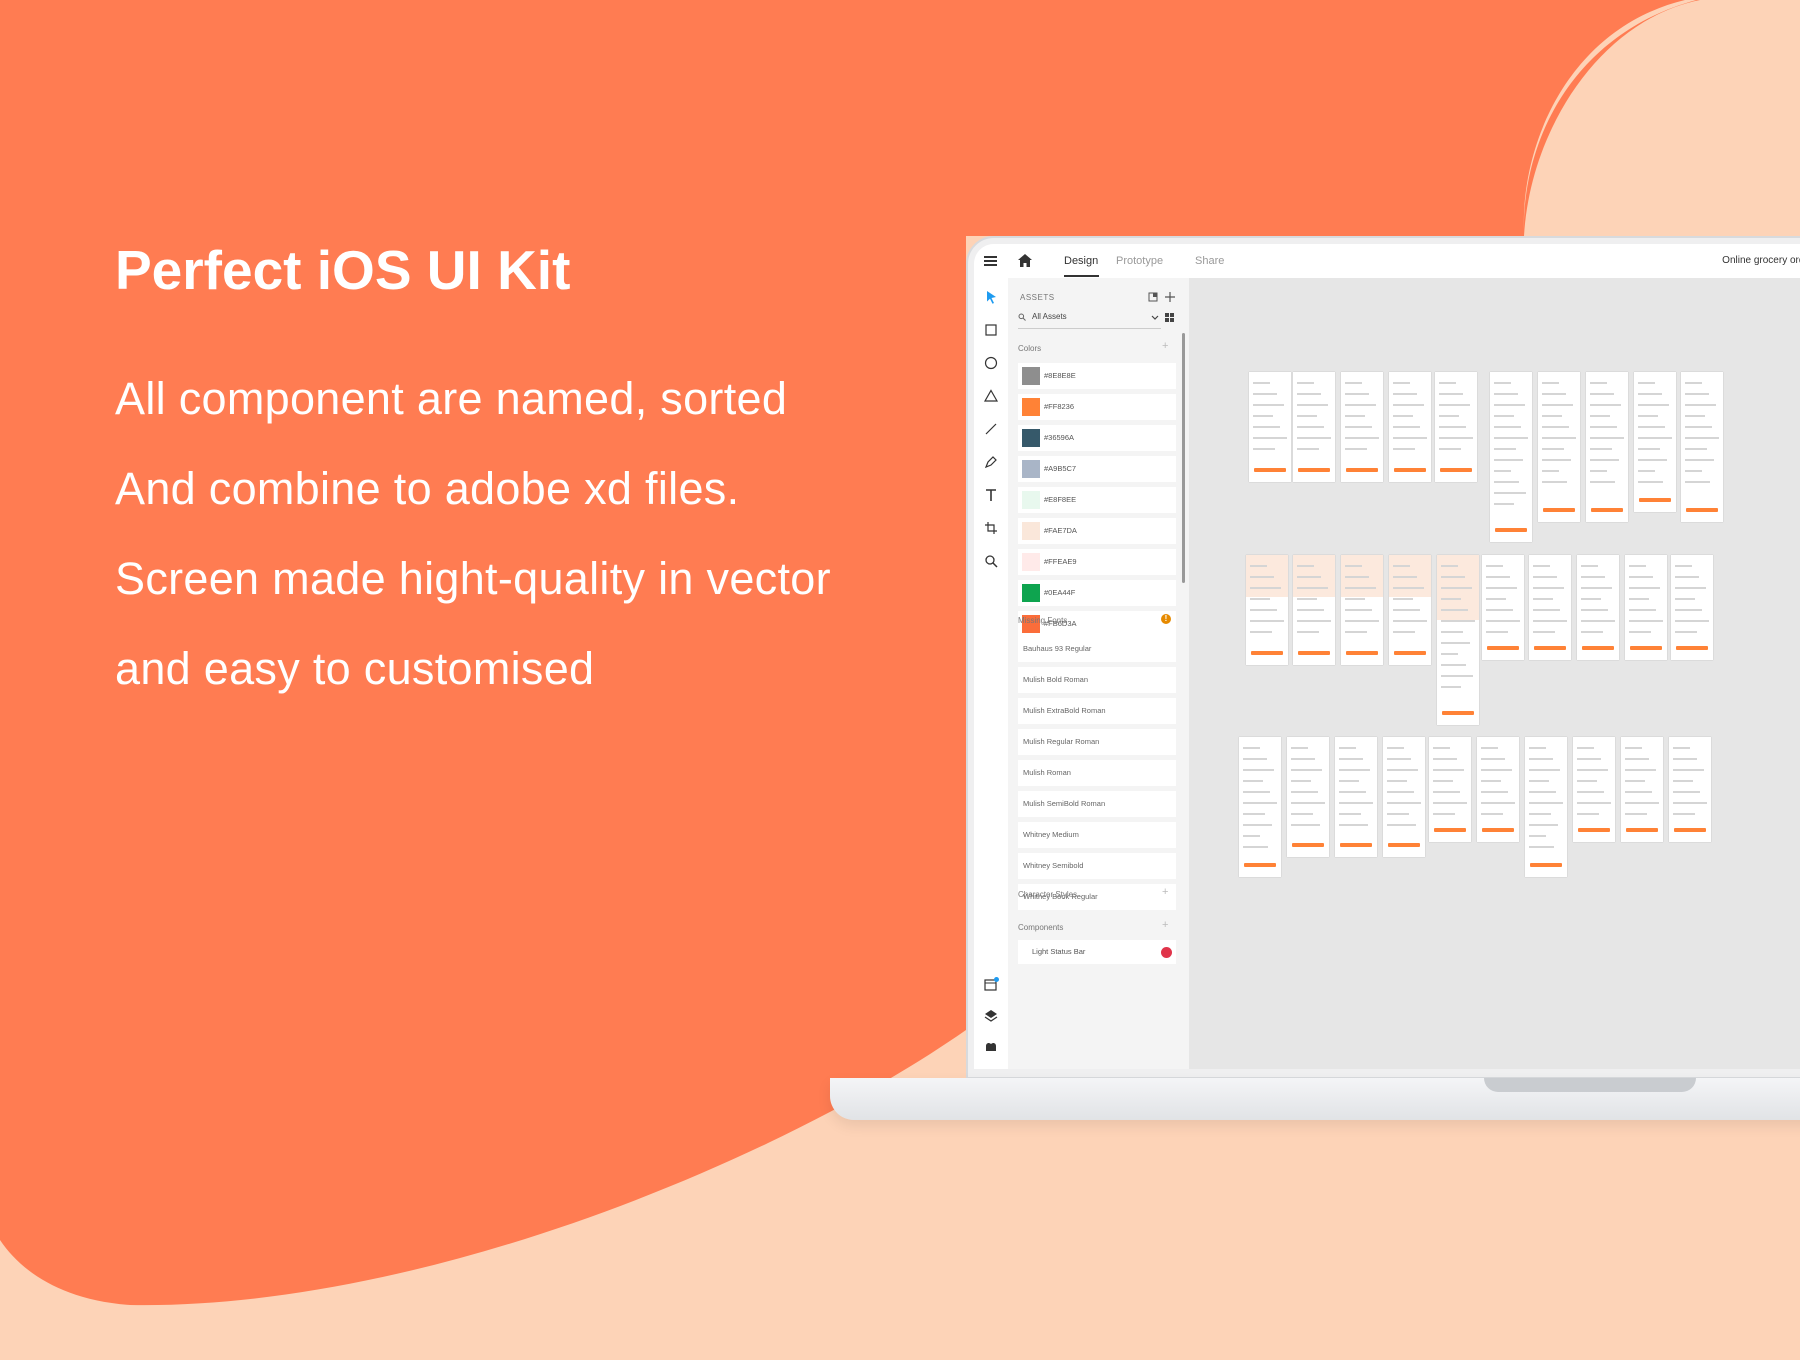 Image resolution: width=1800 pixels, height=1360 pixels. Describe the element at coordinates (1165, 925) in the screenshot. I see `add-component-icon: +` at that location.